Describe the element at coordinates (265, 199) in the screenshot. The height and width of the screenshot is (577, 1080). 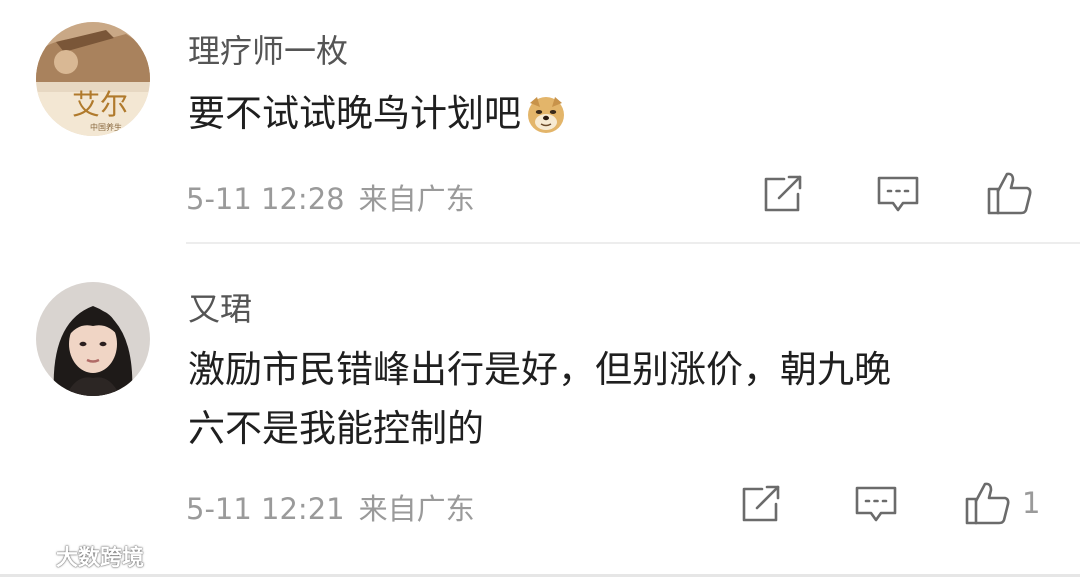
I see `comment-date: 5-11 12:28` at that location.